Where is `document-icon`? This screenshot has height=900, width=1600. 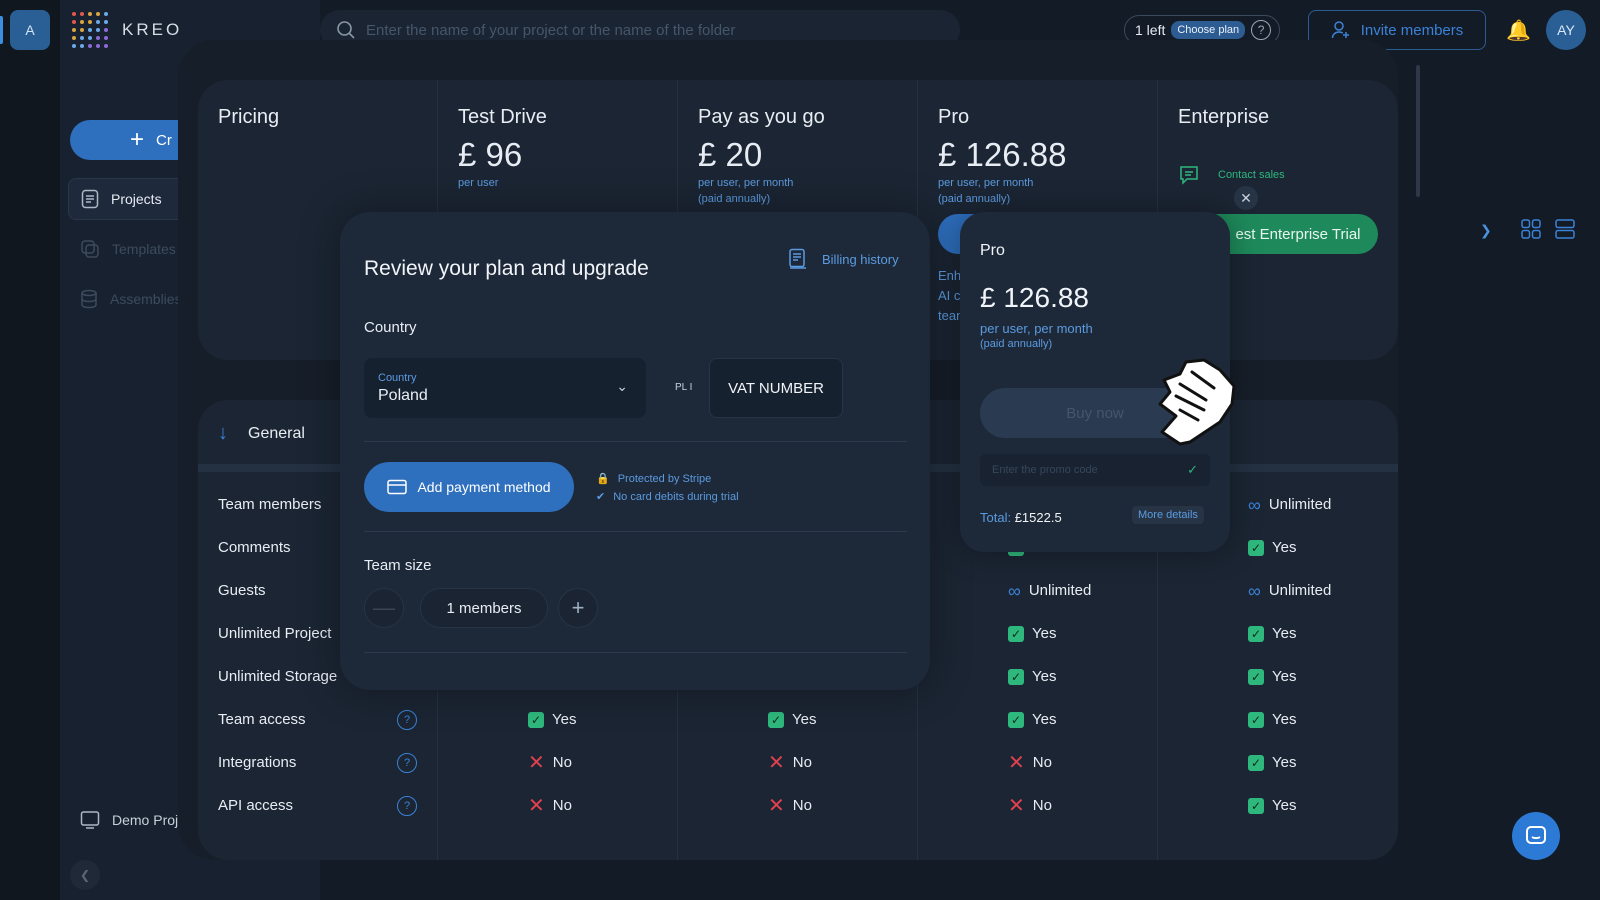 document-icon is located at coordinates (90, 199).